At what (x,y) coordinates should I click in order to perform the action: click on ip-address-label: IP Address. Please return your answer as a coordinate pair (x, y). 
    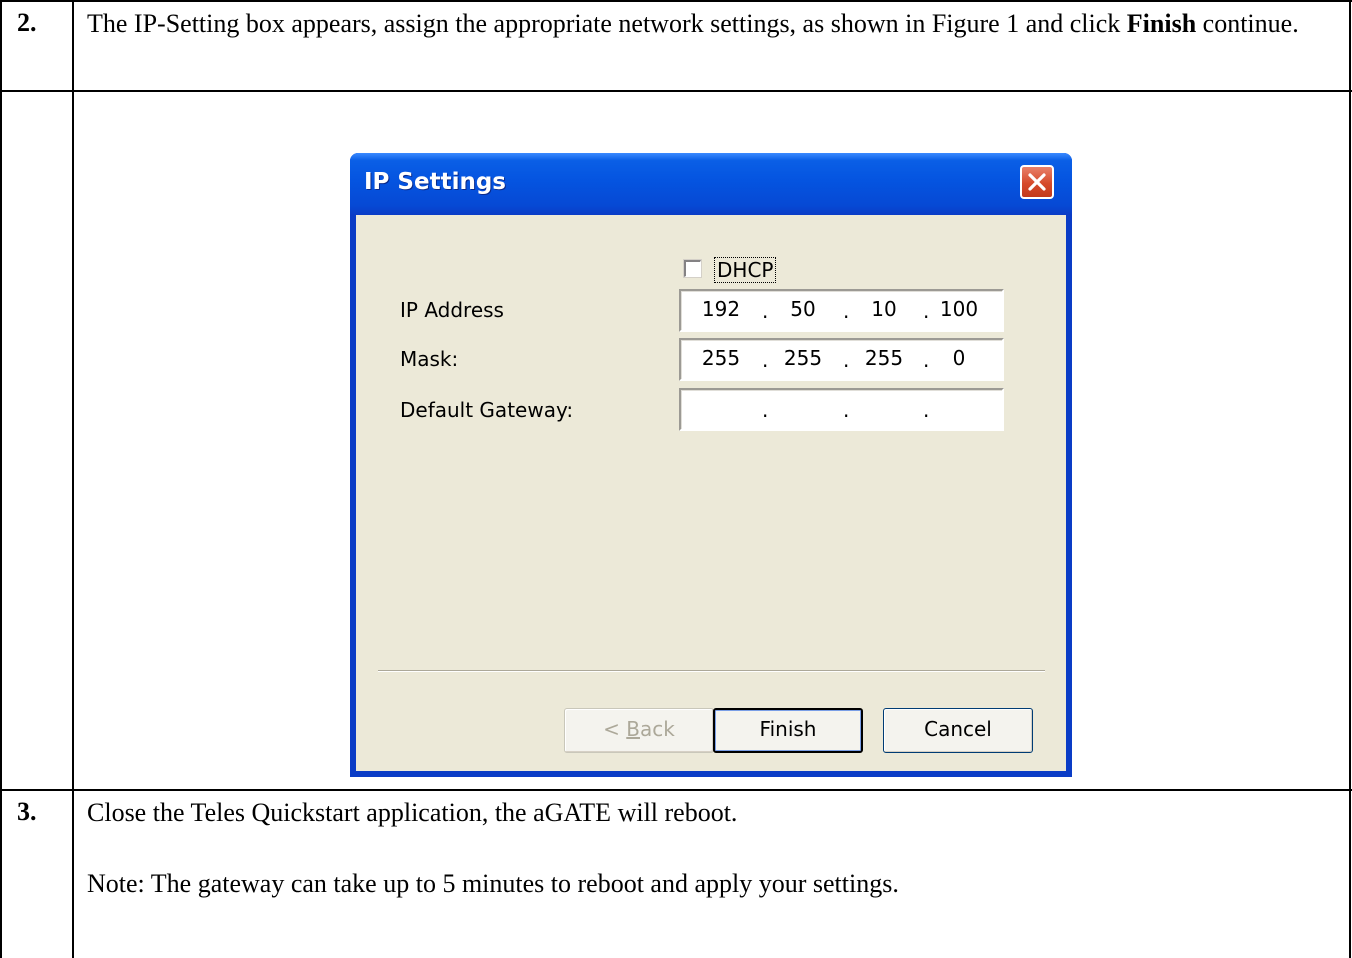
    Looking at the image, I should click on (452, 310).